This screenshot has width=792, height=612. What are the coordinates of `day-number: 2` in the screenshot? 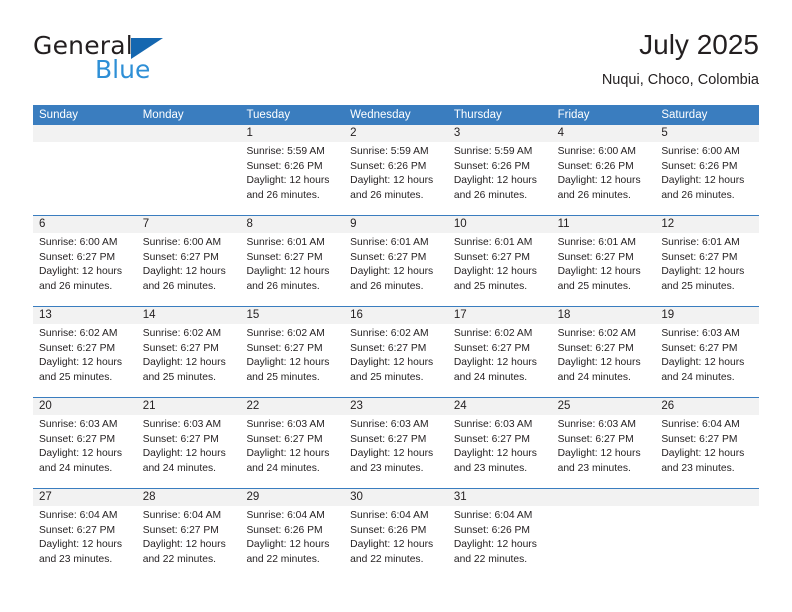 It's located at (396, 133).